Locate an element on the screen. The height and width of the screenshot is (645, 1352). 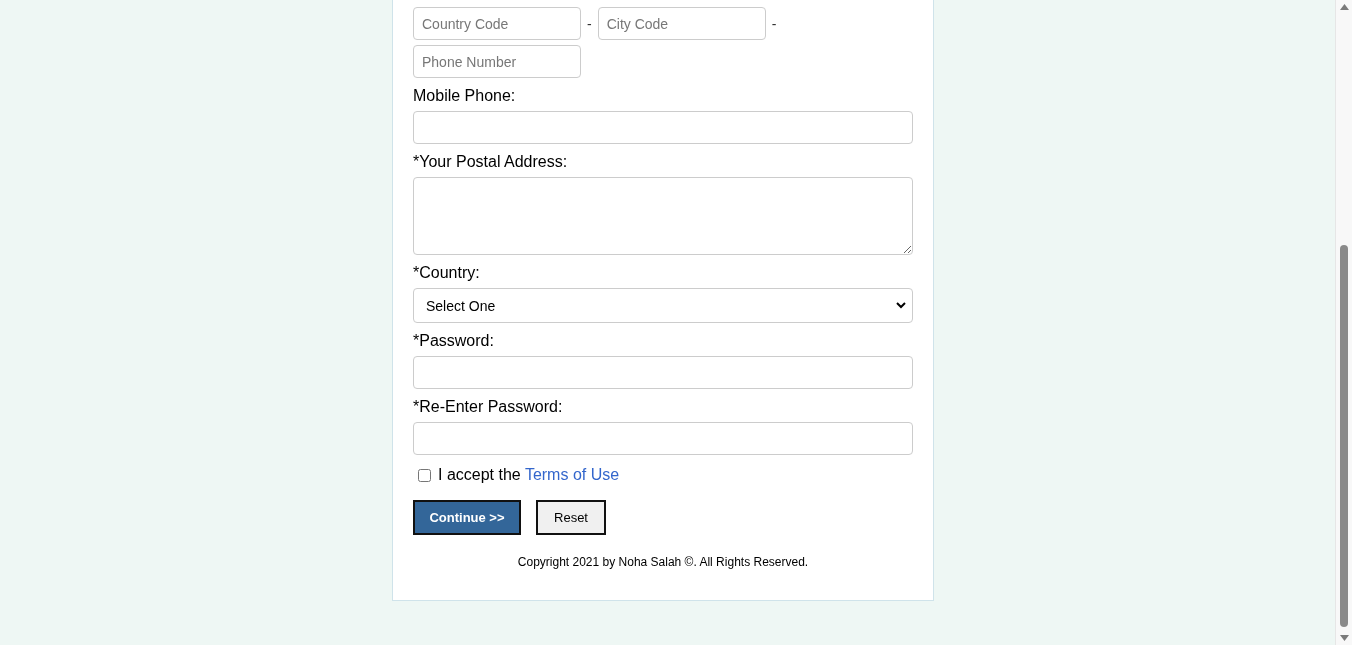
continue-button: Continue >> is located at coordinates (467, 517).